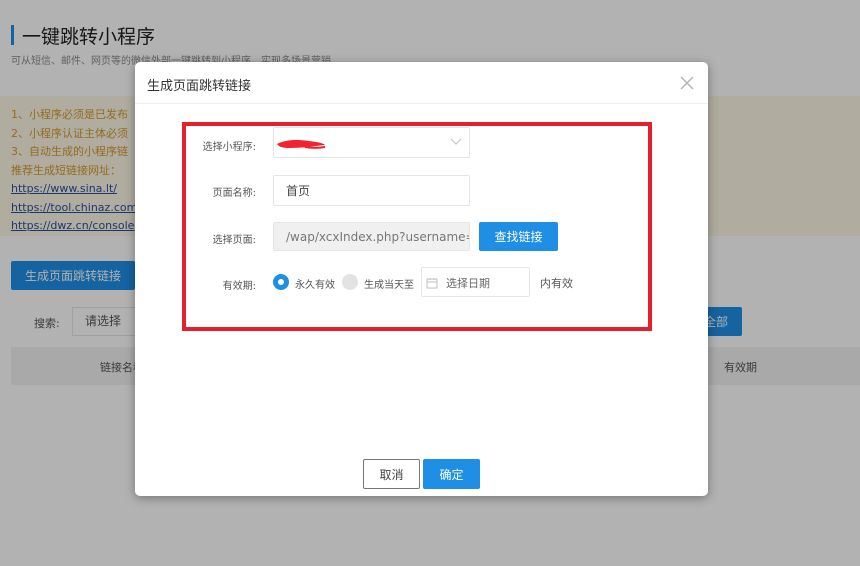 This screenshot has width=860, height=566. Describe the element at coordinates (229, 147) in the screenshot. I see `miniprogram-label: 选择小程序:` at that location.